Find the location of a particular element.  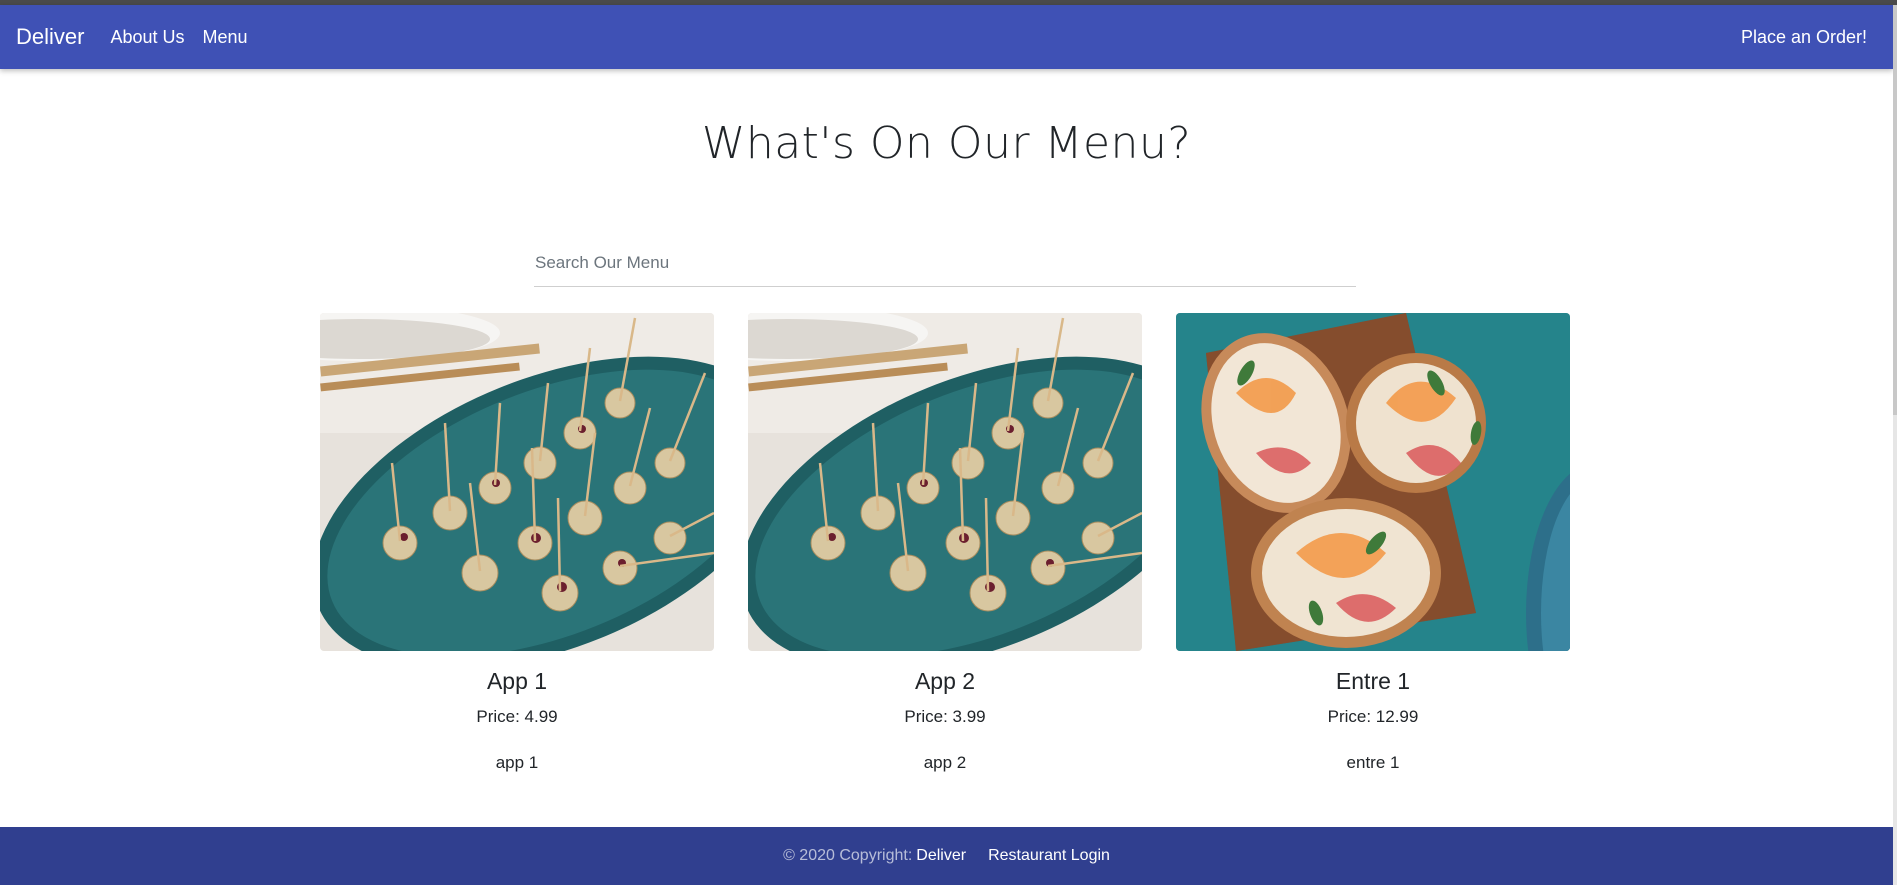

restaurant-login-link: Restaurant Login is located at coordinates (1049, 856).